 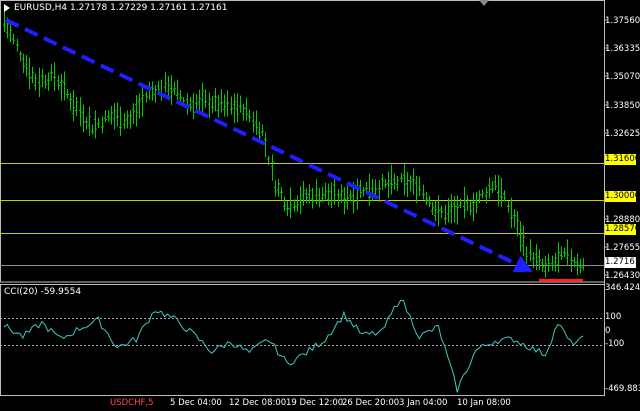 What do you see at coordinates (132, 403) in the screenshot?
I see `time-tick-faded: USDCHF,5` at bounding box center [132, 403].